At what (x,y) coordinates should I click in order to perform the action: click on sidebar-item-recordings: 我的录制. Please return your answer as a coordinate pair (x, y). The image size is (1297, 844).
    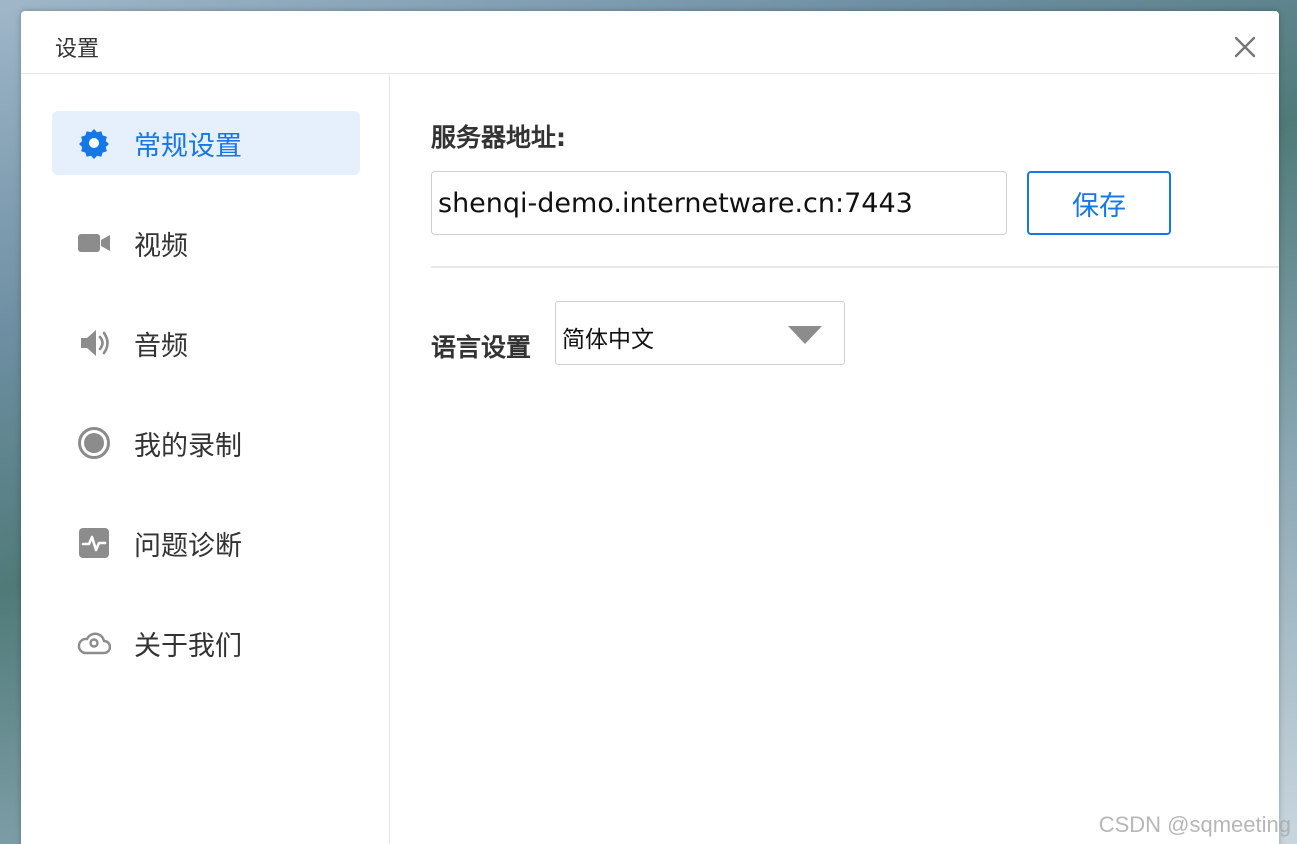
    Looking at the image, I should click on (206, 443).